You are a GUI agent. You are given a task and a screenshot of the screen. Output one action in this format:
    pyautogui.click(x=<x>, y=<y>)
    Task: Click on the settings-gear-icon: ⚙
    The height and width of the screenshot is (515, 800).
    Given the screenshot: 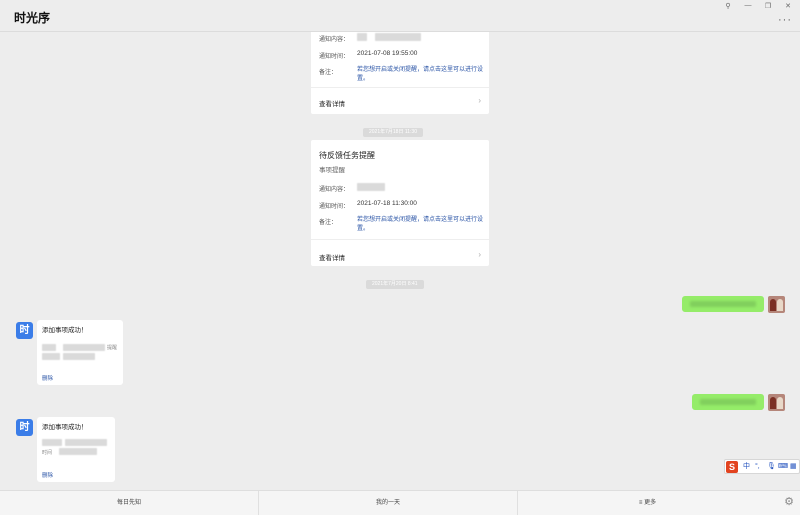 What is the action you would take?
    pyautogui.click(x=789, y=501)
    